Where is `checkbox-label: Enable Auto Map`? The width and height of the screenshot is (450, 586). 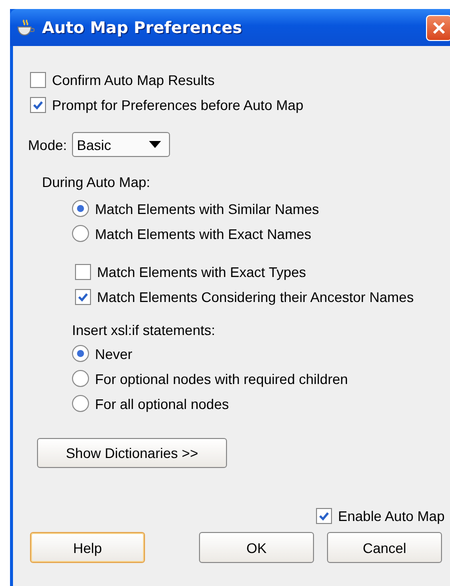 checkbox-label: Enable Auto Map is located at coordinates (391, 516).